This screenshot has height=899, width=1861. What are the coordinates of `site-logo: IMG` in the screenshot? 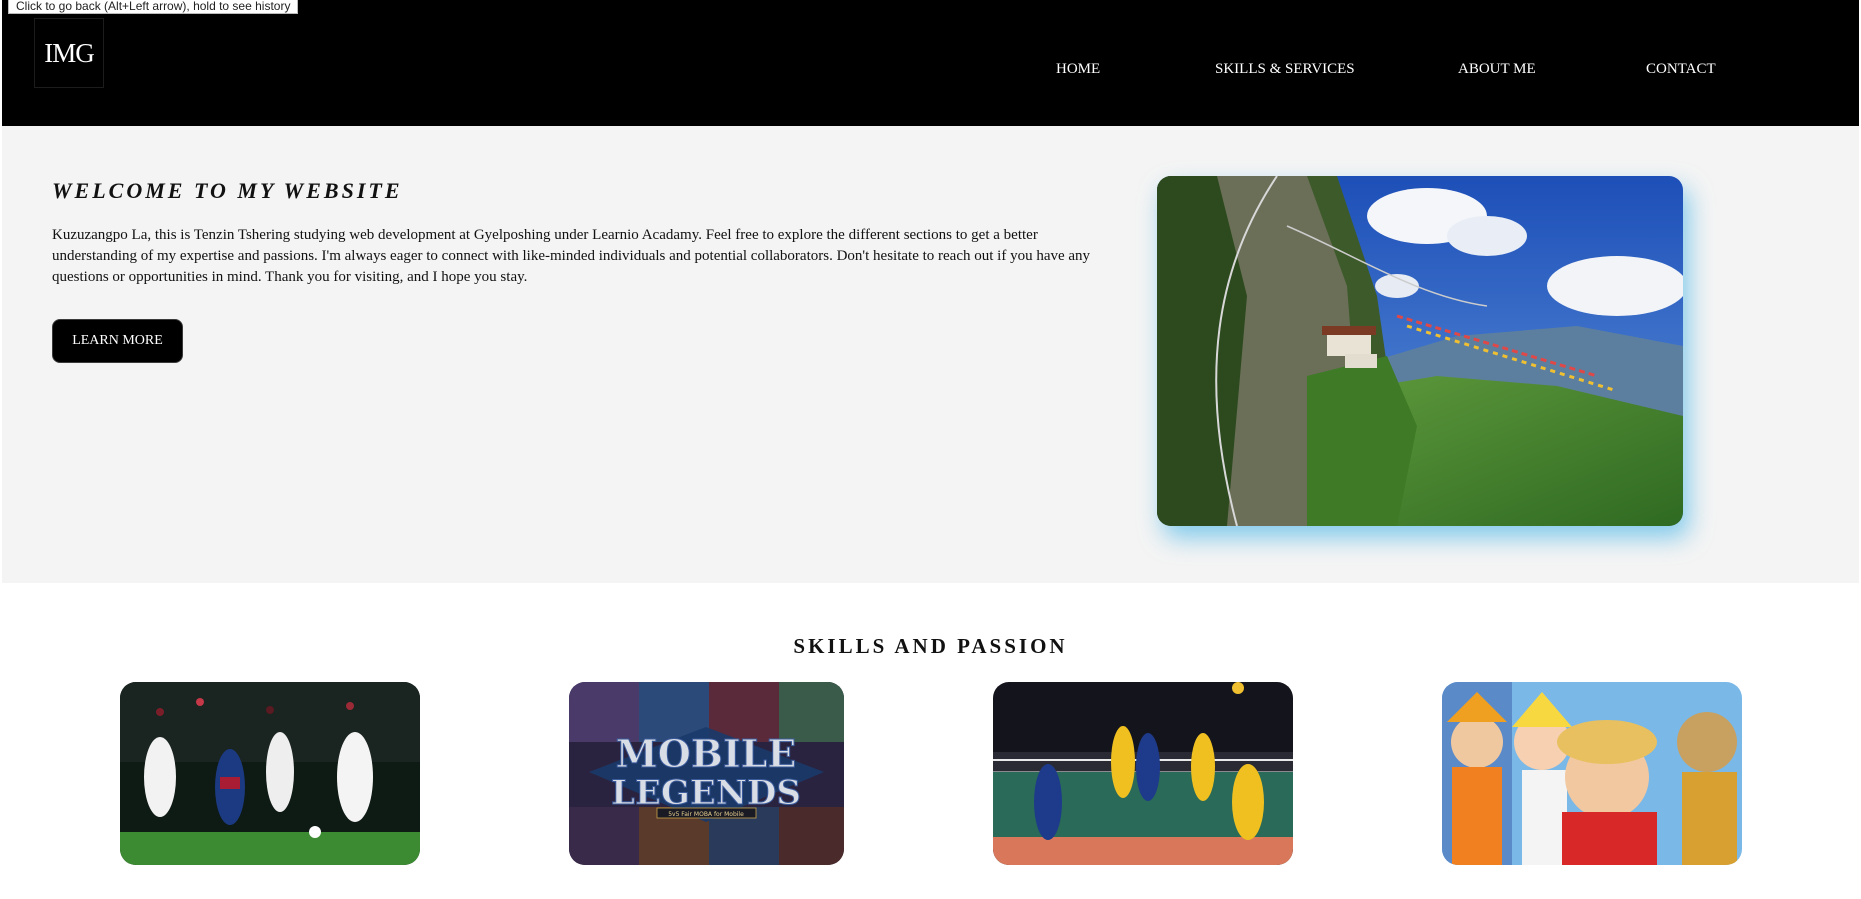 It's located at (69, 53).